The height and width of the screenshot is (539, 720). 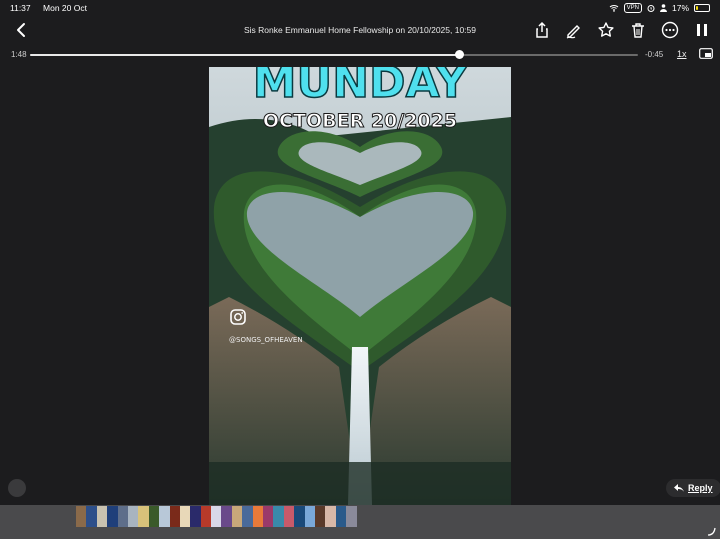 I want to click on watermark-handle: @SONGS_OFHEAVEN, so click(x=266, y=340).